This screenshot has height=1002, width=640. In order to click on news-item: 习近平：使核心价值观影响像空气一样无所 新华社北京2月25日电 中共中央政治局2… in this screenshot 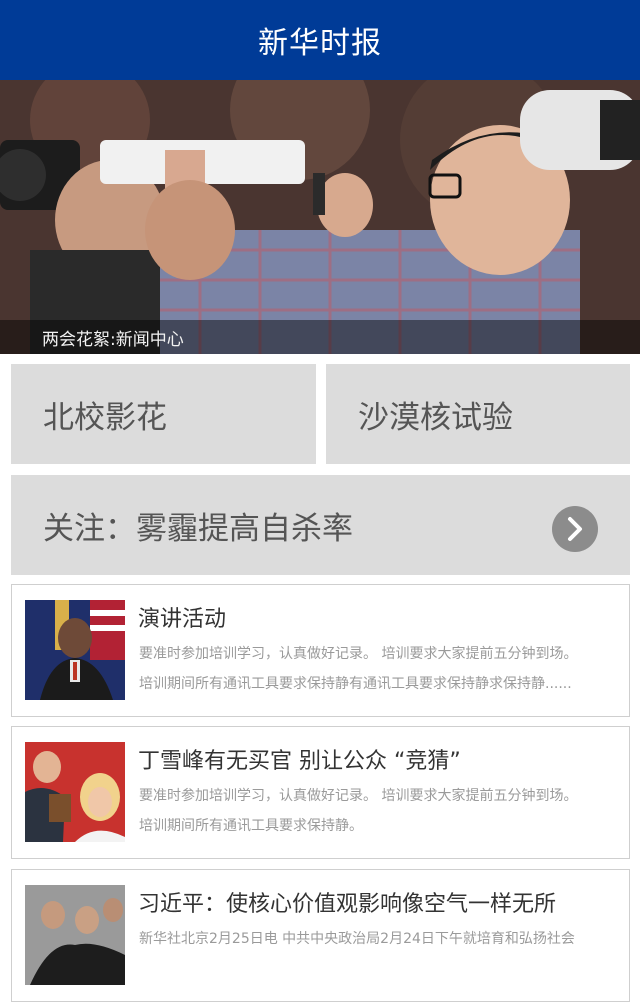, I will do `click(320, 935)`.